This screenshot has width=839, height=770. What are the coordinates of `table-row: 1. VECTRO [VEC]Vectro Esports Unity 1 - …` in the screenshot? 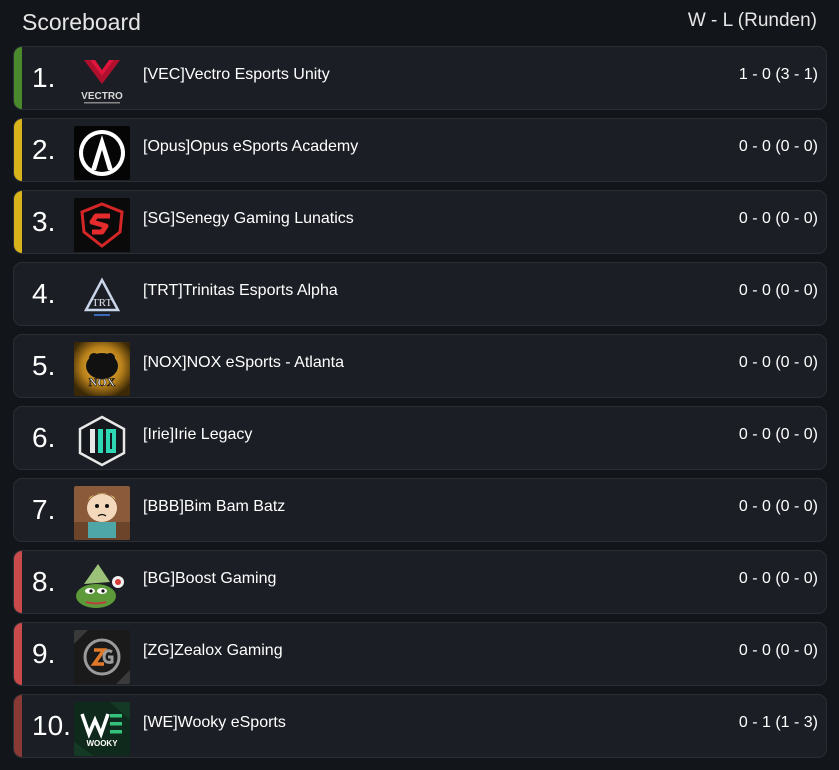 It's located at (420, 78).